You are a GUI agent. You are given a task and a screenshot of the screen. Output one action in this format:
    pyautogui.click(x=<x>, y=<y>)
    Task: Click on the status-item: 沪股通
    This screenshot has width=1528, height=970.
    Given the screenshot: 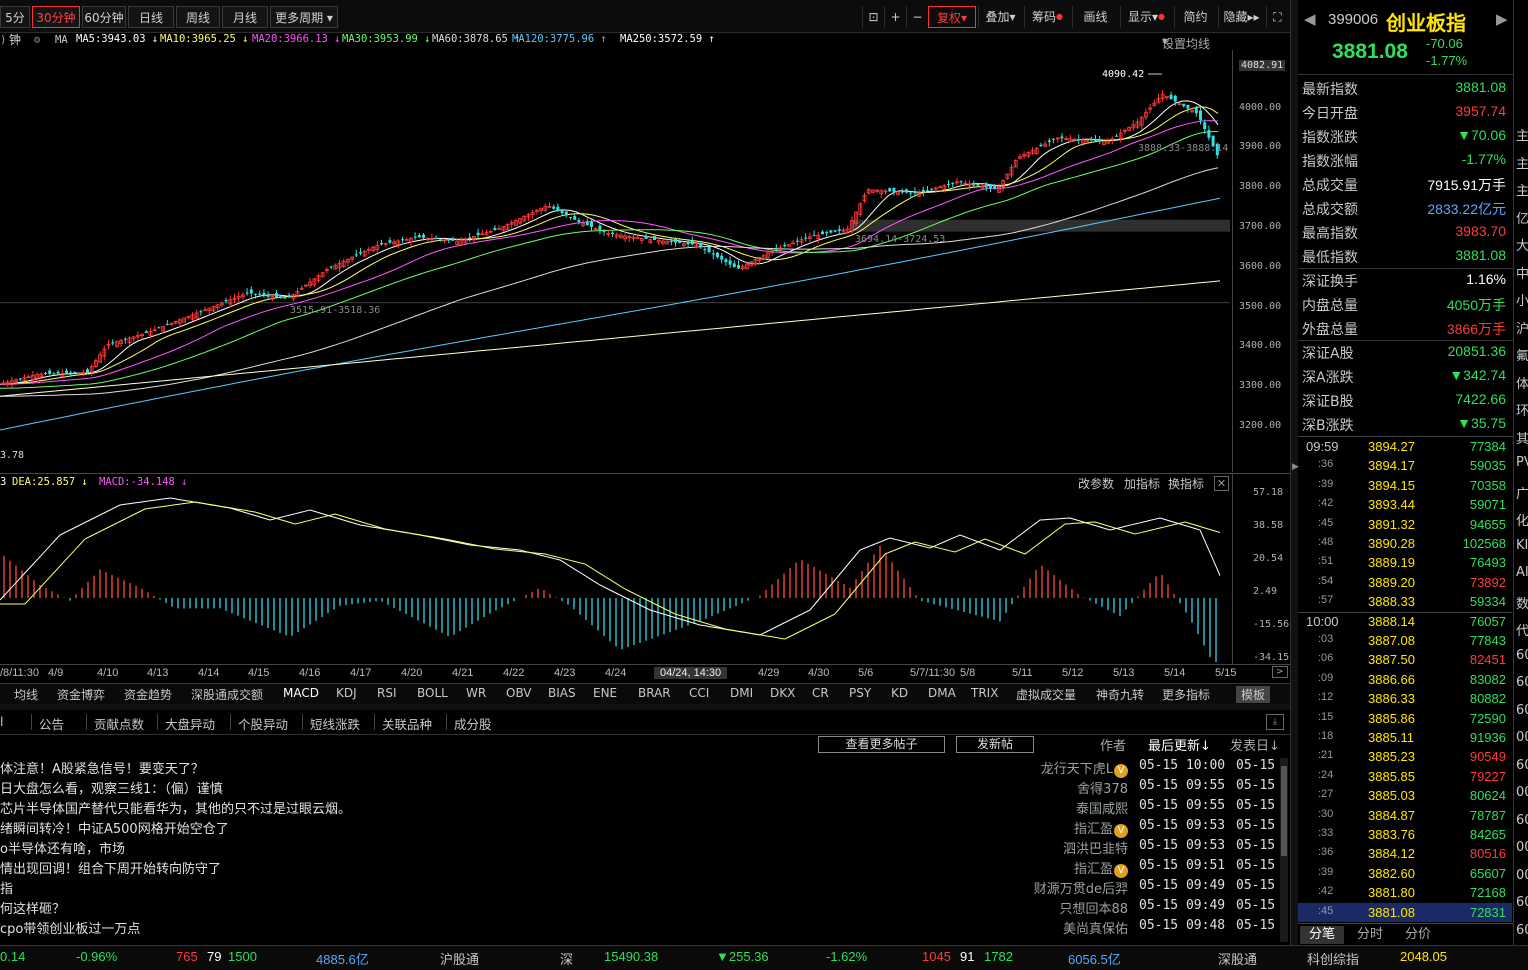 What is the action you would take?
    pyautogui.click(x=459, y=958)
    